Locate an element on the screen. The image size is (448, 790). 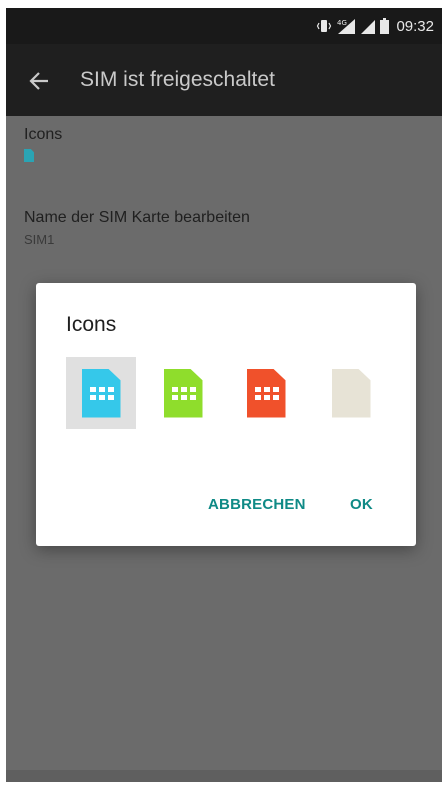
preference-sim-name: Name der SIM Karte bearbeiten SIM1 is located at coordinates (137, 228).